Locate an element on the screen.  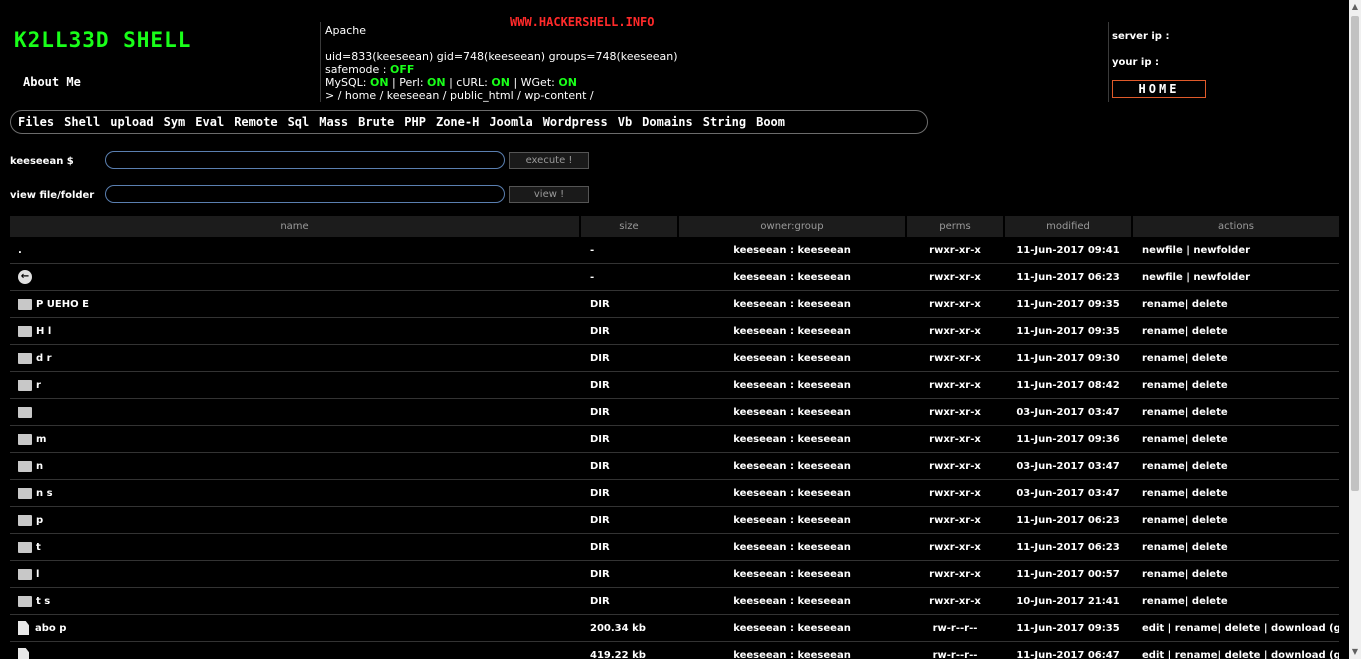
back-arrow-icon: ← is located at coordinates (25, 277).